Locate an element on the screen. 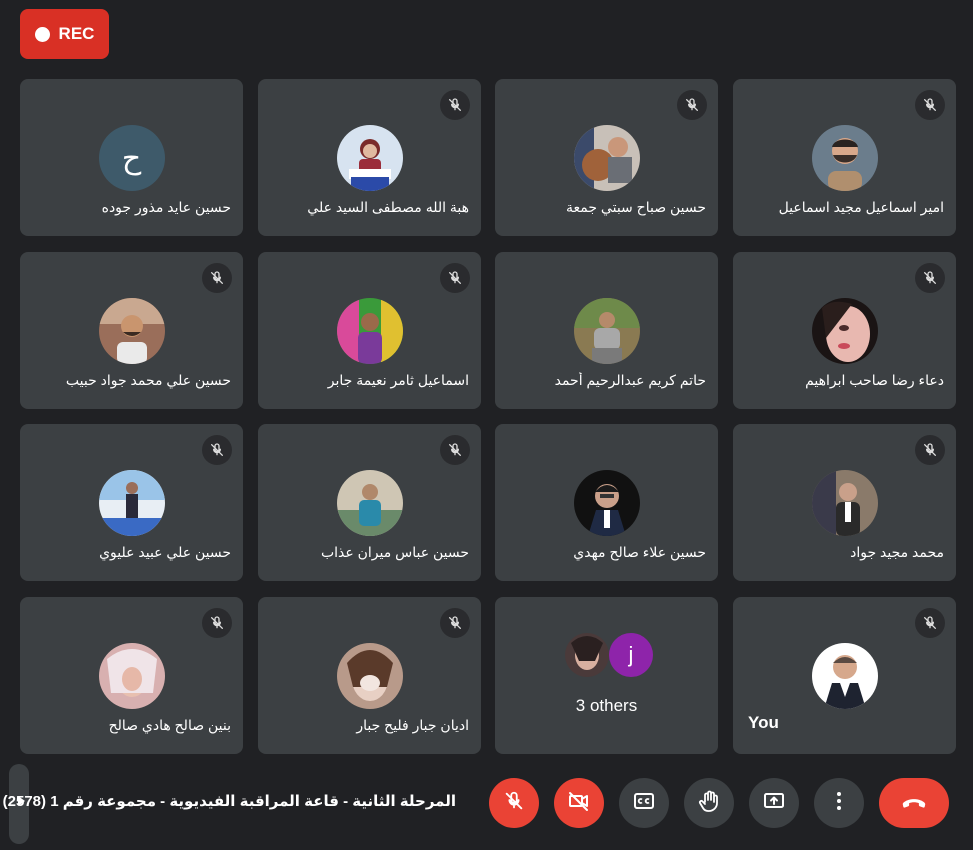 The image size is (973, 850). participant-tile: حسين علي عبيد عليوي is located at coordinates (131, 502).